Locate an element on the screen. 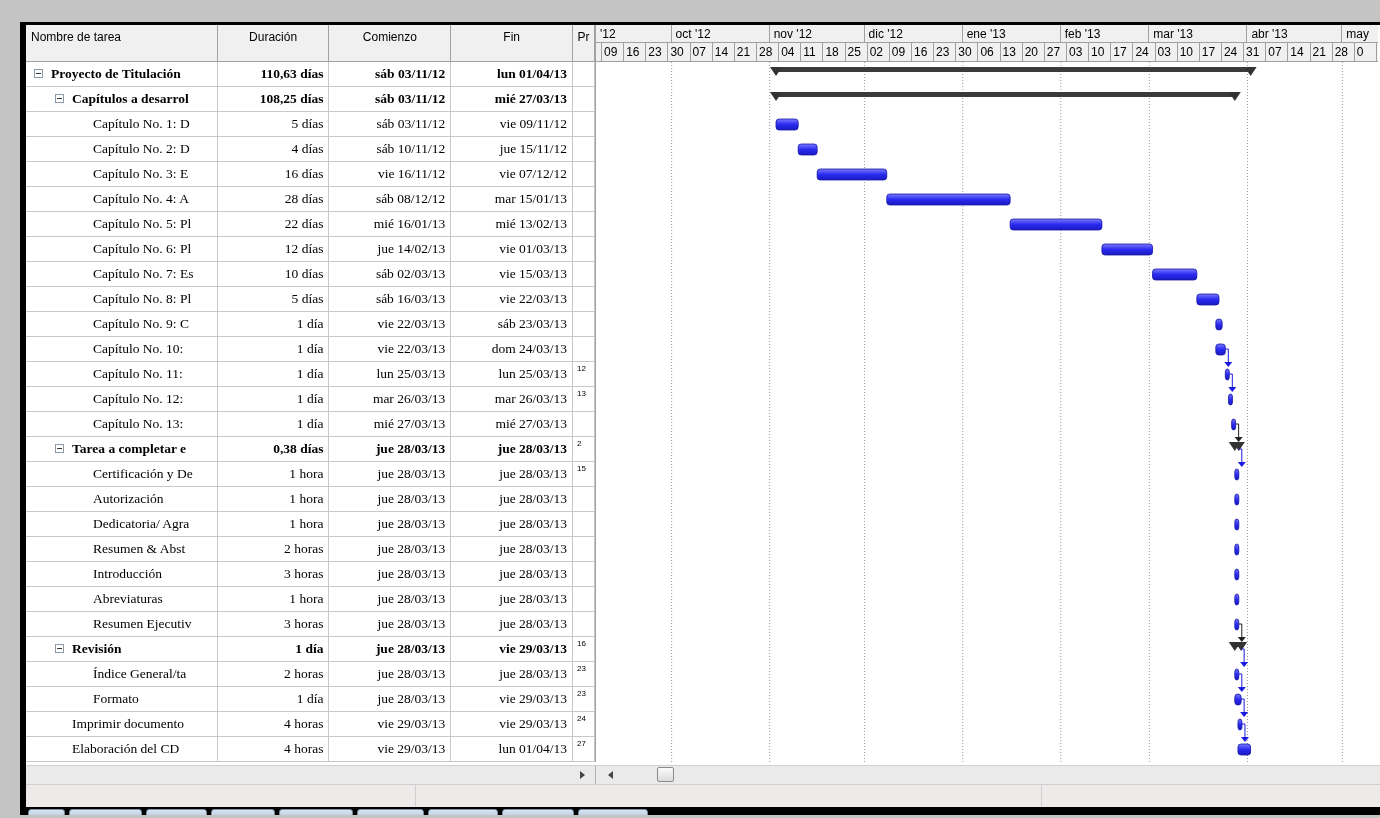 Image resolution: width=1380 pixels, height=818 pixels. week-label: 24 is located at coordinates (1142, 52).